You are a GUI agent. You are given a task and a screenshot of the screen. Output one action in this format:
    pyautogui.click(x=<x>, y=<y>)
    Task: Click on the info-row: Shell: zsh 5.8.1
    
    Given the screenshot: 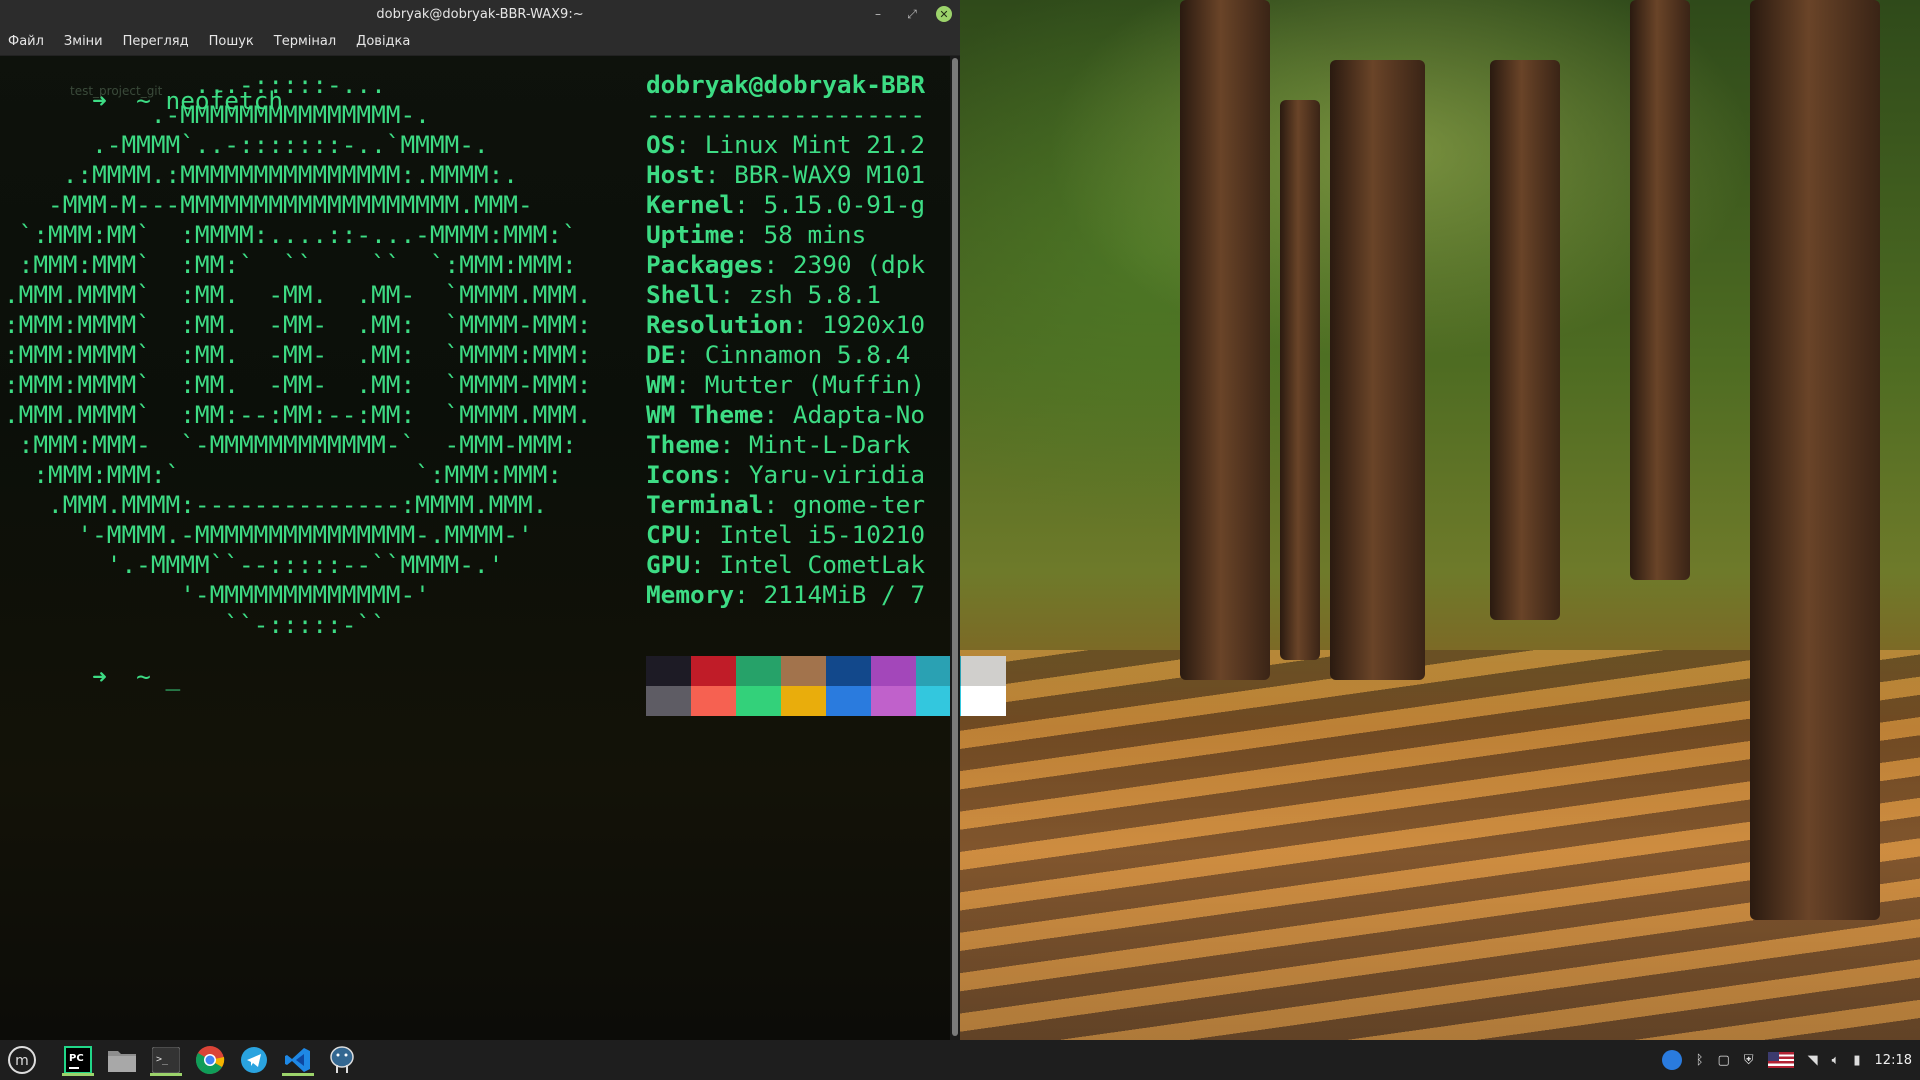 What is the action you would take?
    pyautogui.click(x=785, y=295)
    